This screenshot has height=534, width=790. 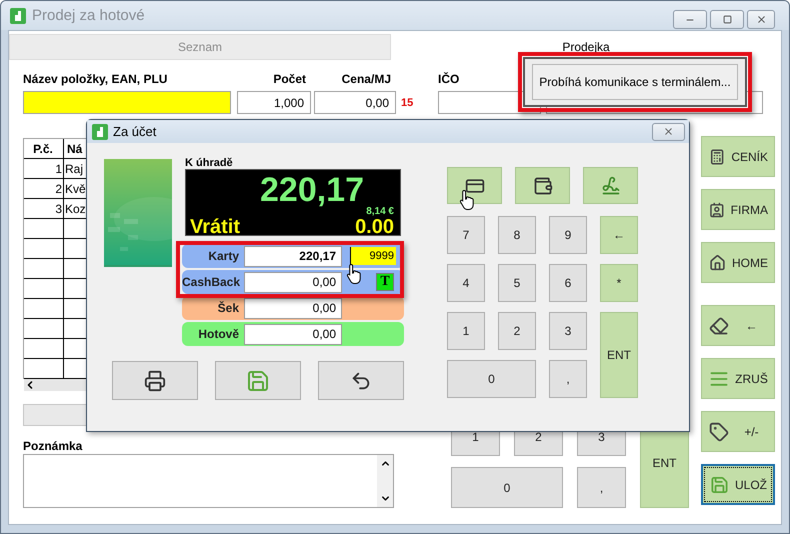 I want to click on side-button: HOME, so click(x=738, y=262).